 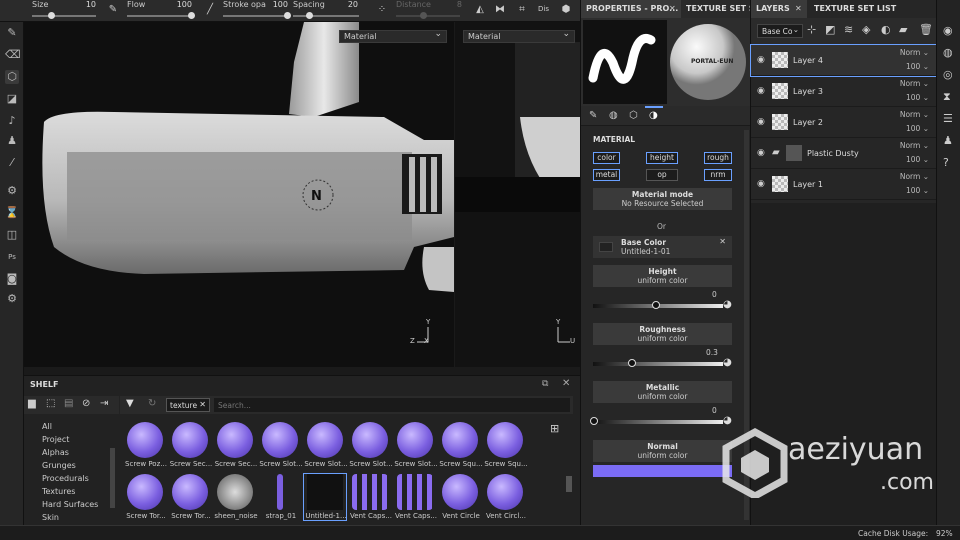 I want to click on base-color-block: Base Color Untitled-1-01 ✕, so click(x=662, y=247).